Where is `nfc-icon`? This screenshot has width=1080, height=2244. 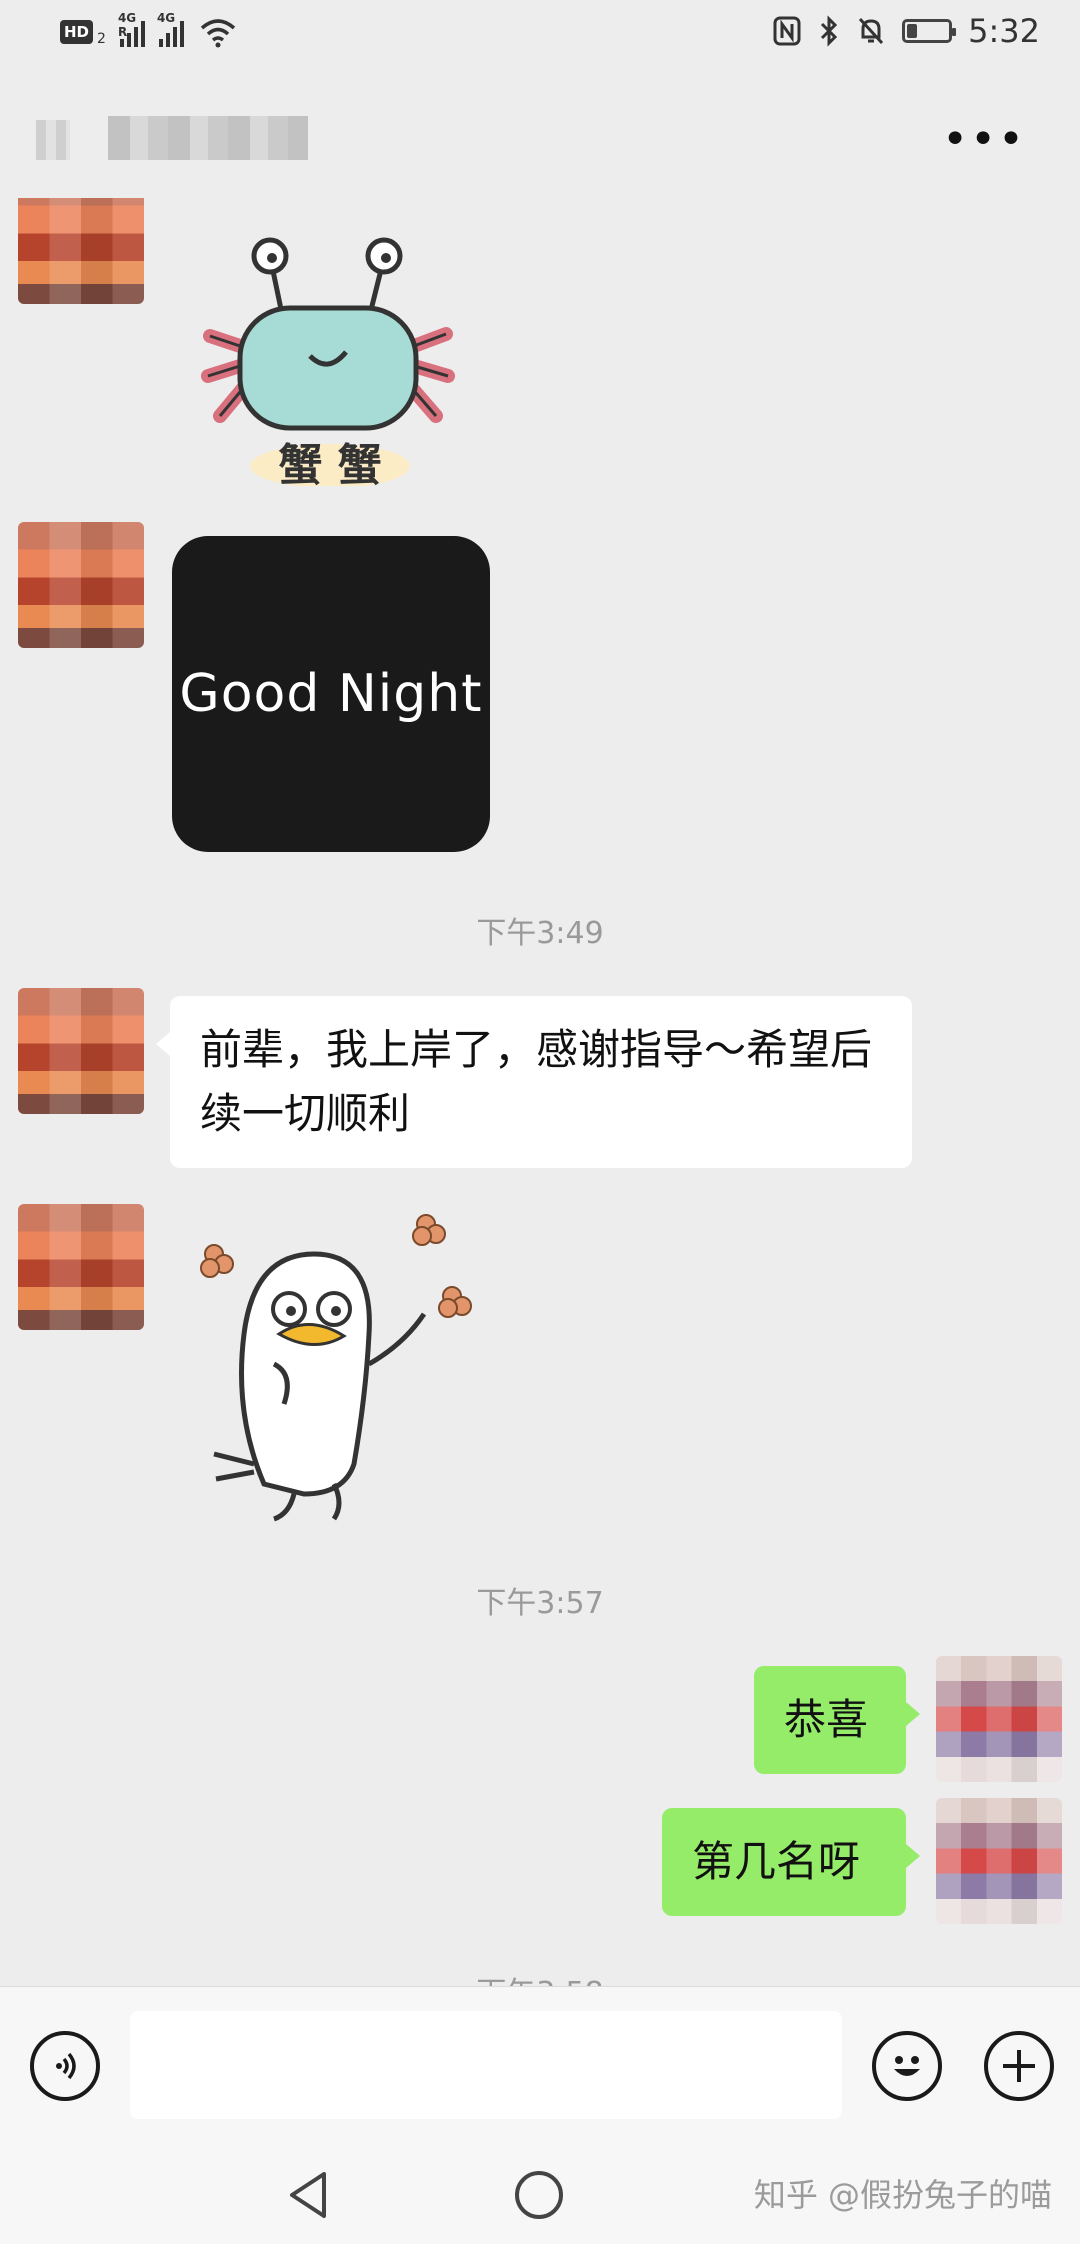 nfc-icon is located at coordinates (787, 31).